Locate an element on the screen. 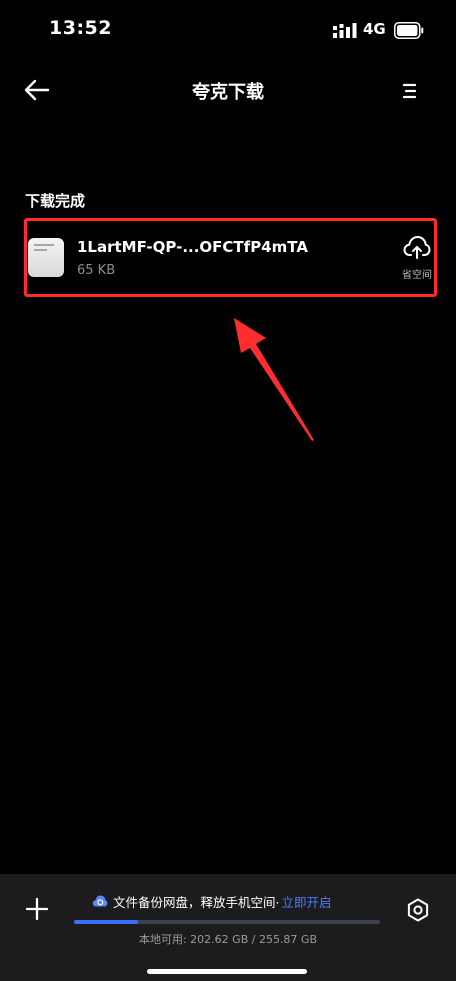 This screenshot has height=981, width=456. save-space-label: 省空间 is located at coordinates (417, 275).